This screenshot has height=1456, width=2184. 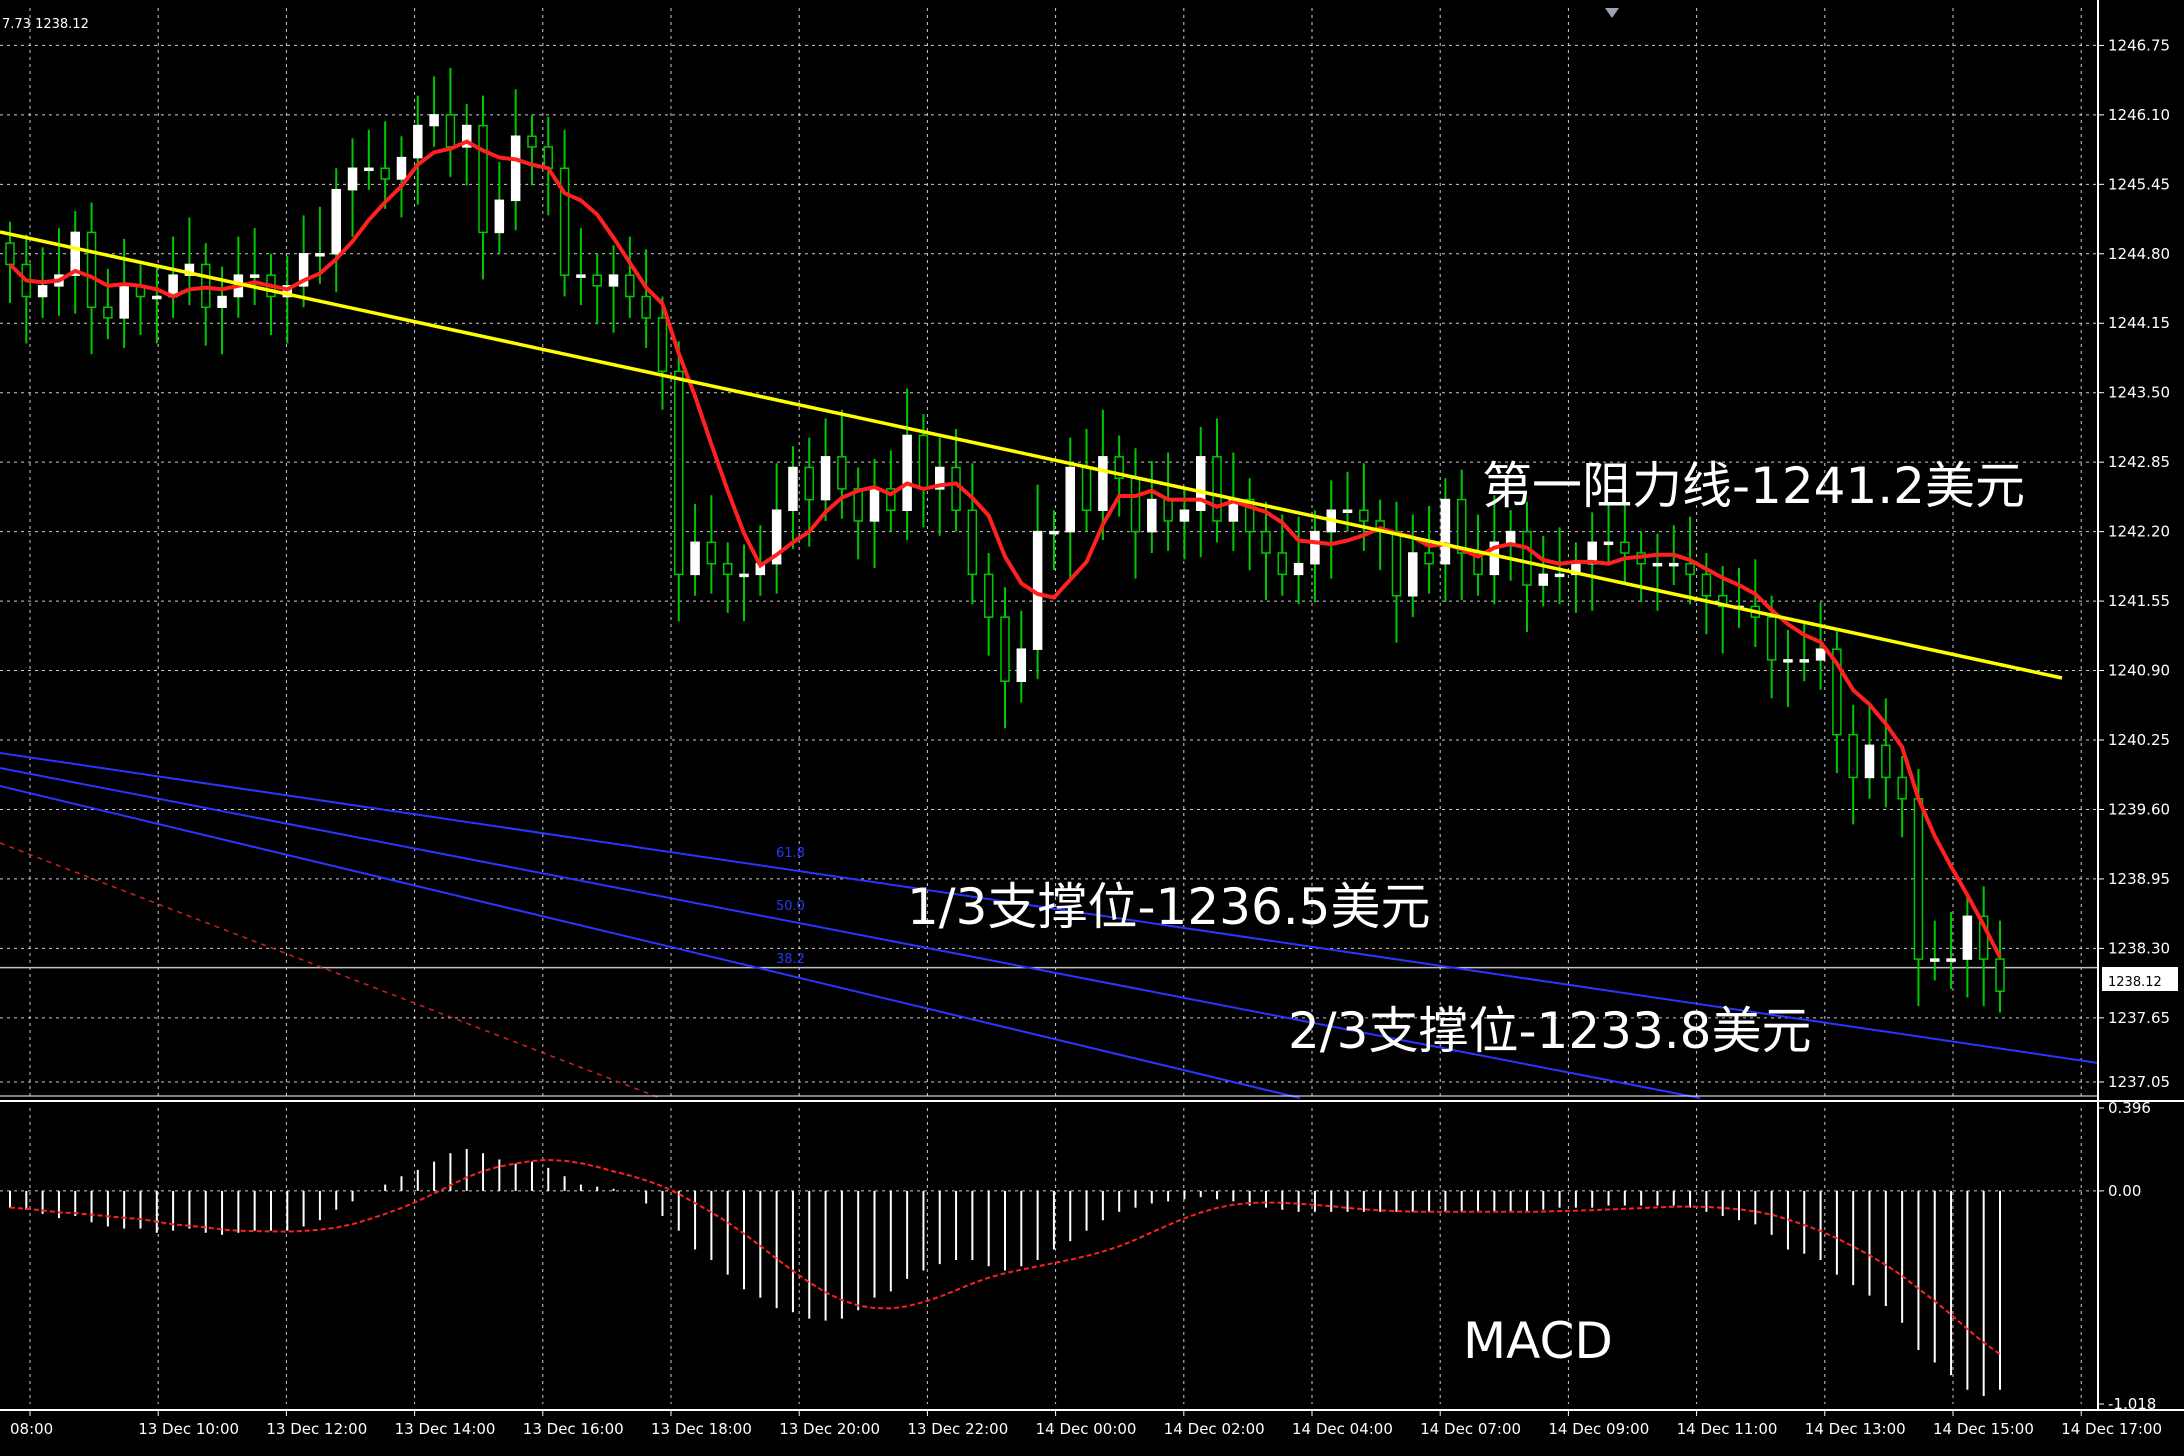 I want to click on resistance-annotation: 第一阻力线-1241.2美元, so click(x=1753, y=486).